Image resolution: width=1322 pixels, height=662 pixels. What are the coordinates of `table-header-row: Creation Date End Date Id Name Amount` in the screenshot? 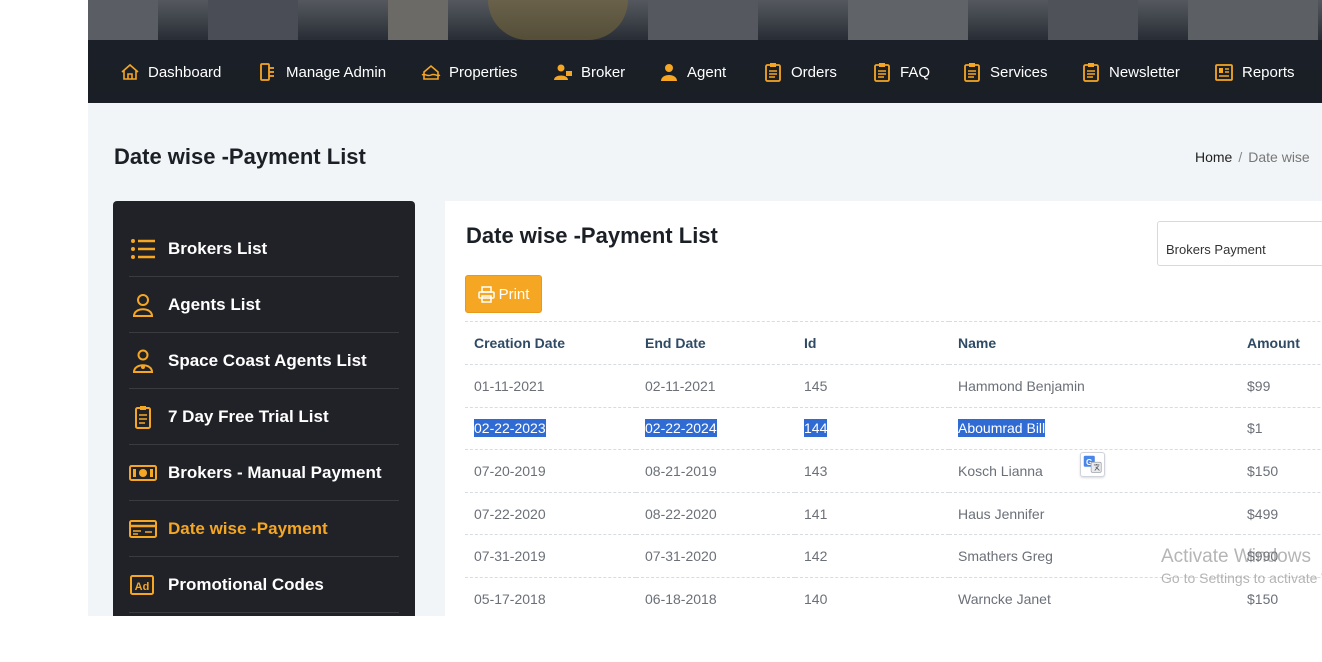 It's located at (893, 343).